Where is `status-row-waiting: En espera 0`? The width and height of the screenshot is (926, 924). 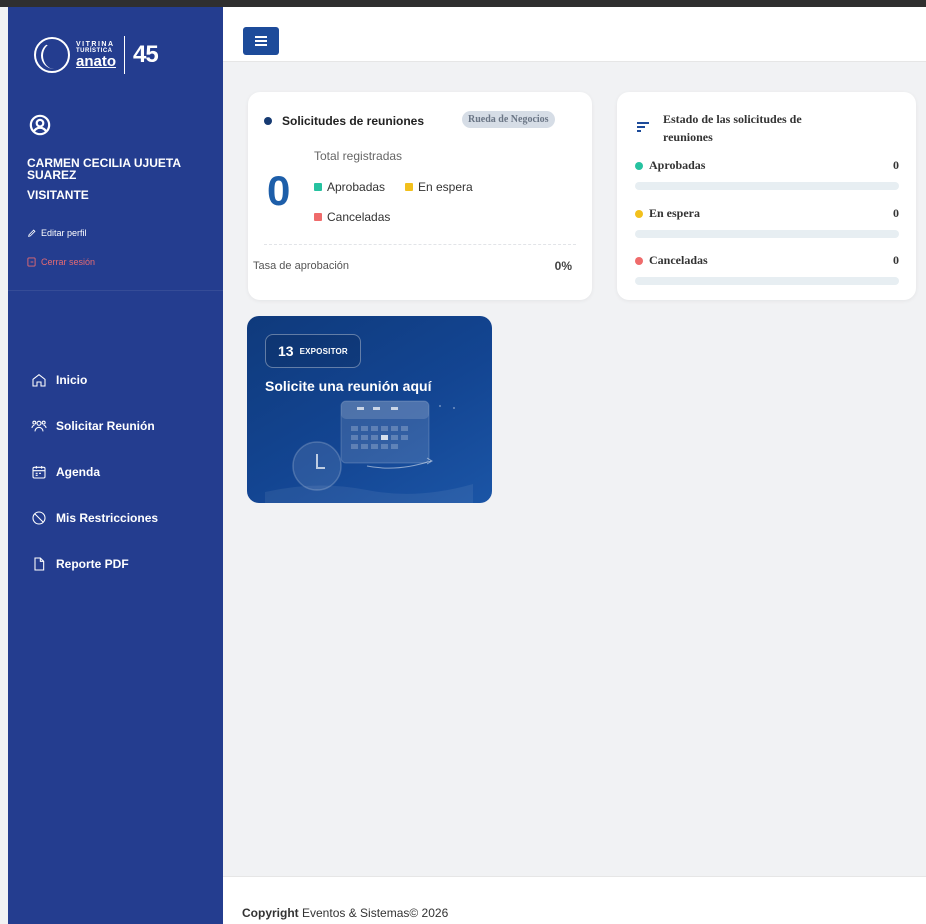 status-row-waiting: En espera 0 is located at coordinates (767, 222).